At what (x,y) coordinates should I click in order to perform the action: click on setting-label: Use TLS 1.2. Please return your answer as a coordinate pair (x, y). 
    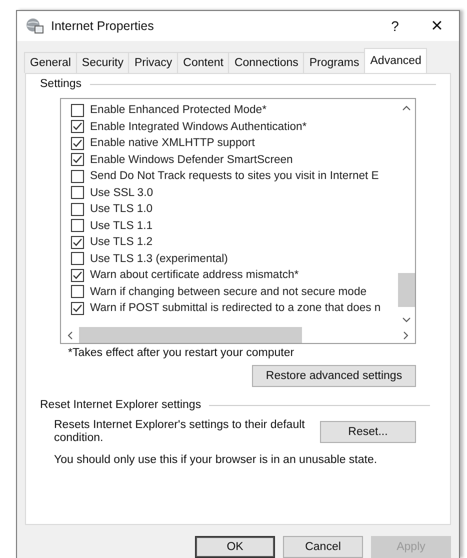
    Looking at the image, I should click on (121, 242).